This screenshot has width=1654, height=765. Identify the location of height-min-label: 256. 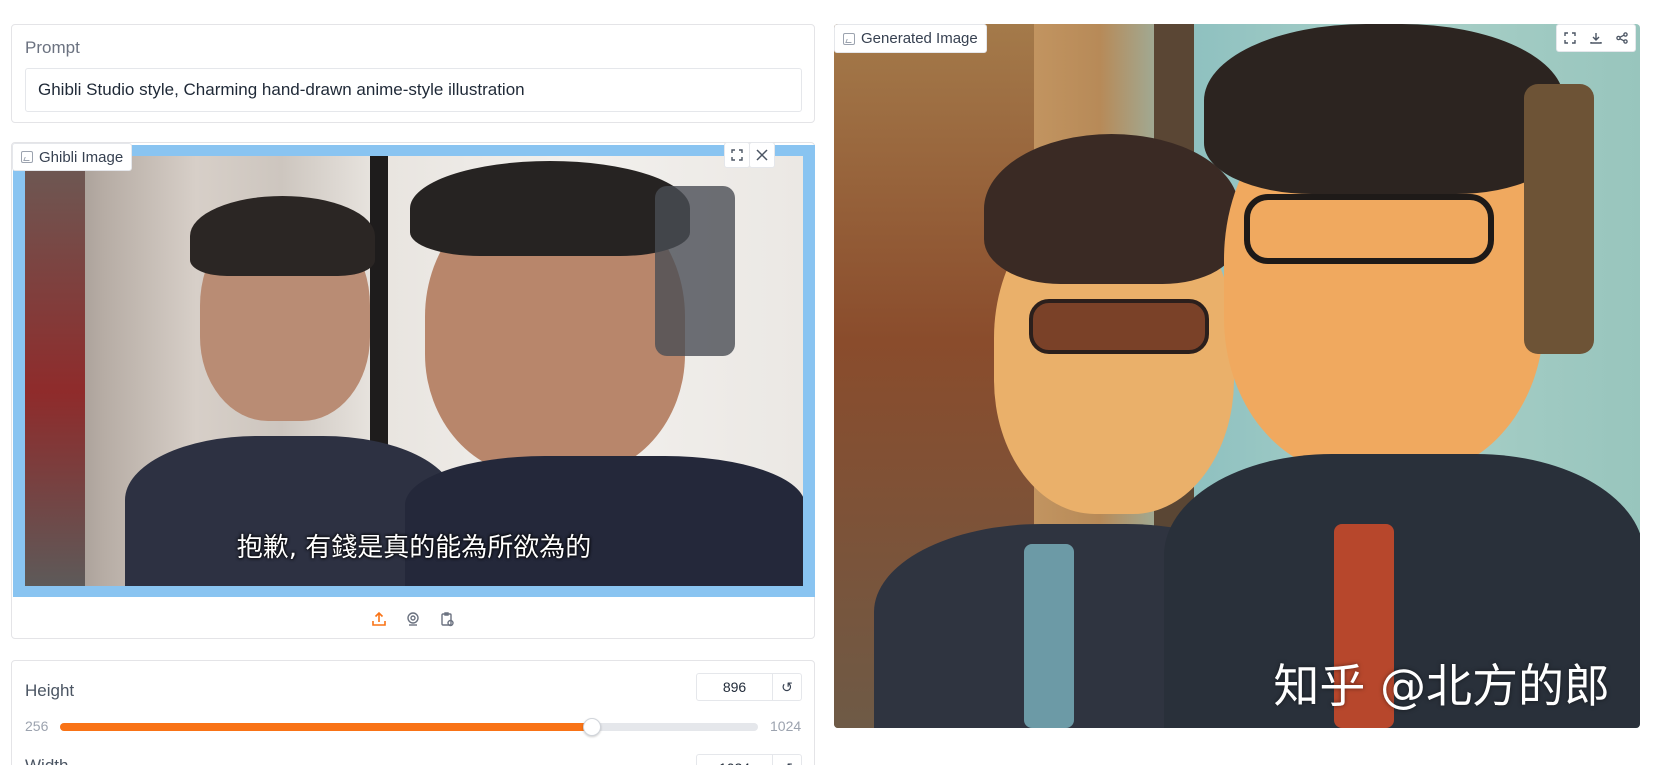
(37, 726).